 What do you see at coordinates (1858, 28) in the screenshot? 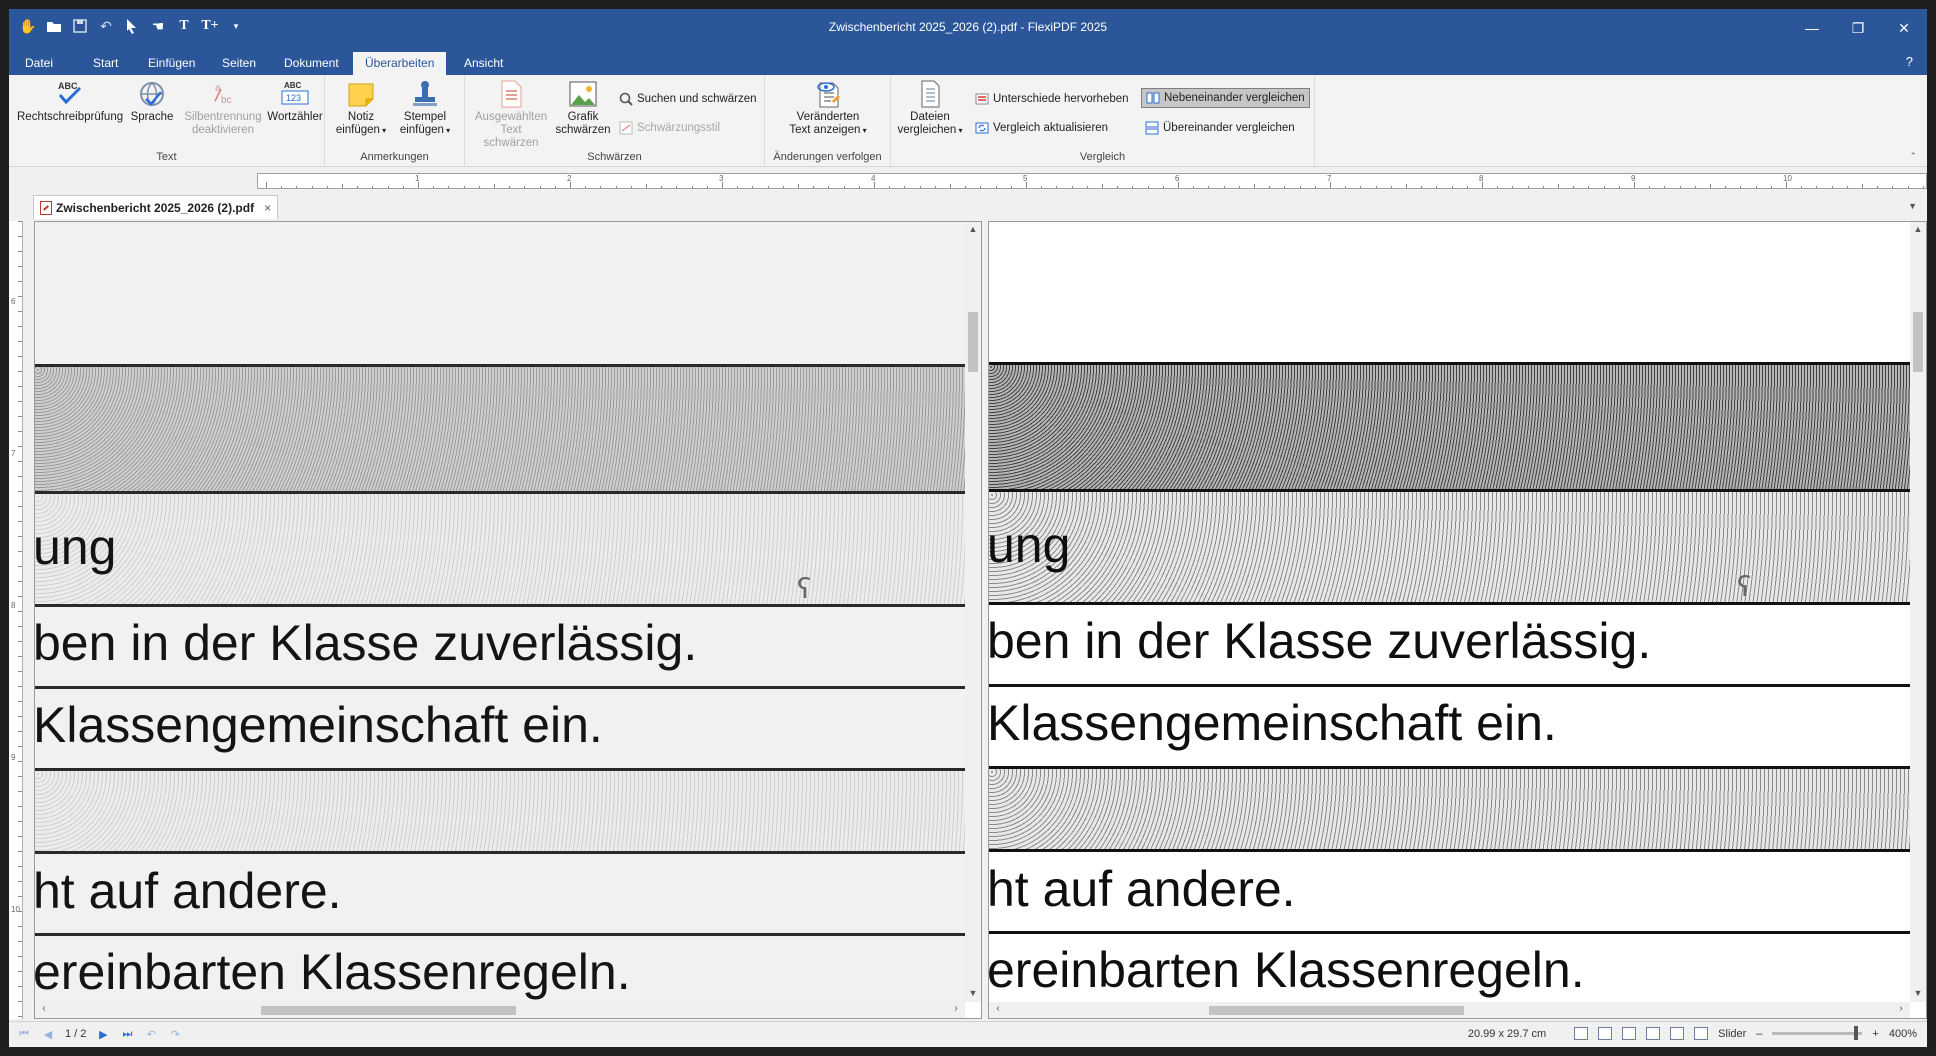
I see `restore-icon: ❐` at bounding box center [1858, 28].